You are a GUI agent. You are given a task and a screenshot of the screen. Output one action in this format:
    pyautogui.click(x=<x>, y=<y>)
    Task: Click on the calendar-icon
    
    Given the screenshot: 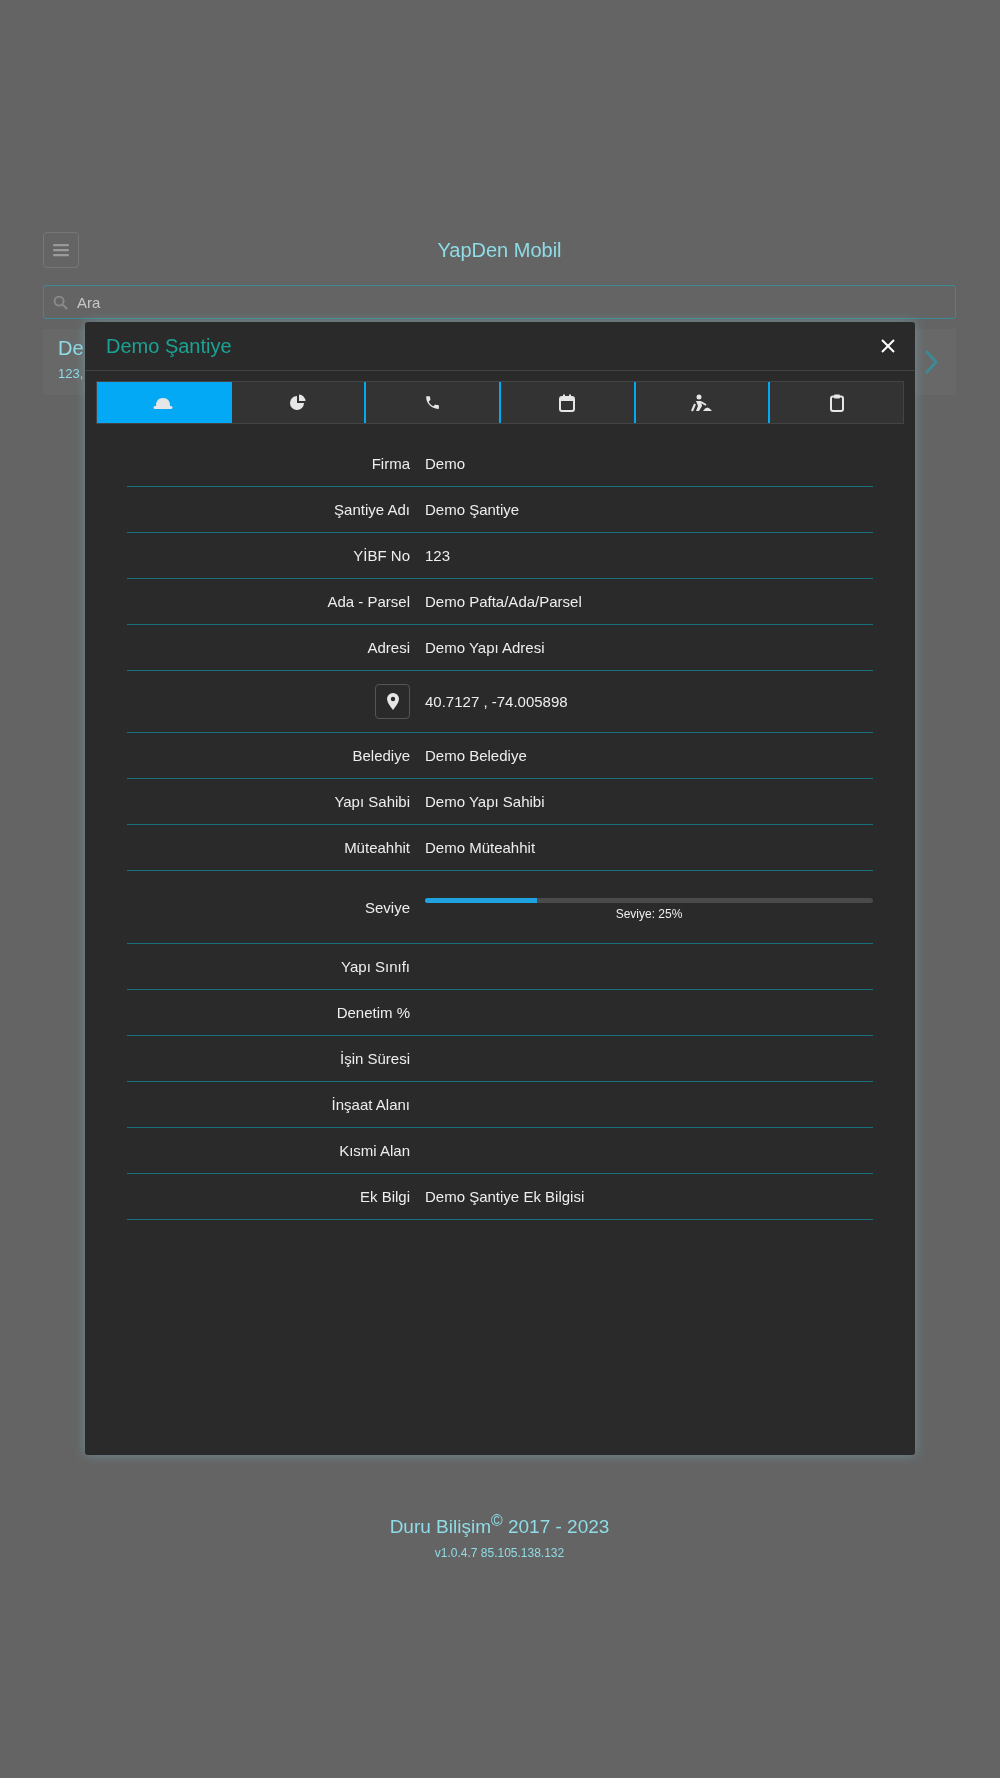 What is the action you would take?
    pyautogui.click(x=567, y=402)
    